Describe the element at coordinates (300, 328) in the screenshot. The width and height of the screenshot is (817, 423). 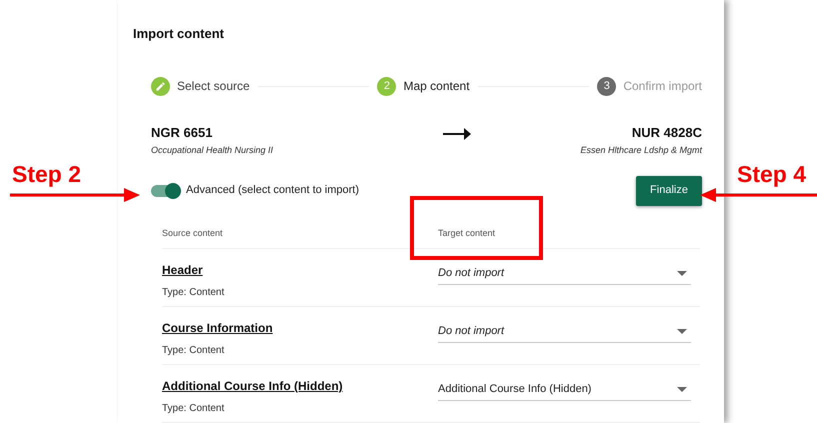
I see `content-title-link: Course Information` at that location.